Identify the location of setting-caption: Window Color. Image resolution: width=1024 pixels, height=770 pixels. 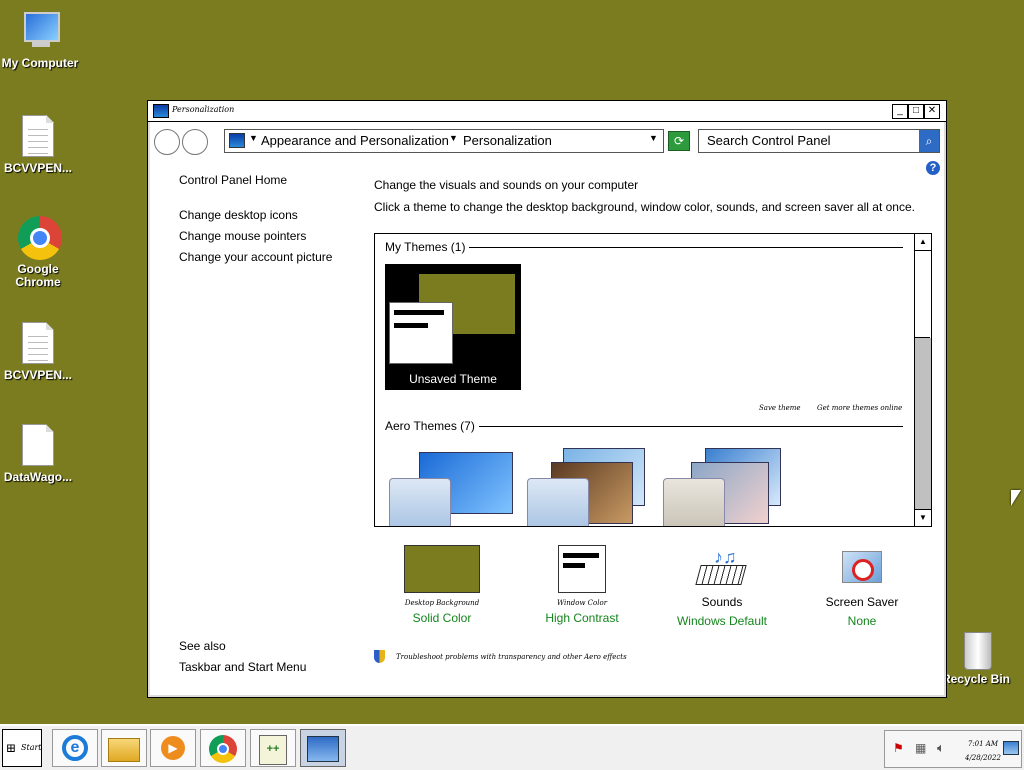
(582, 603).